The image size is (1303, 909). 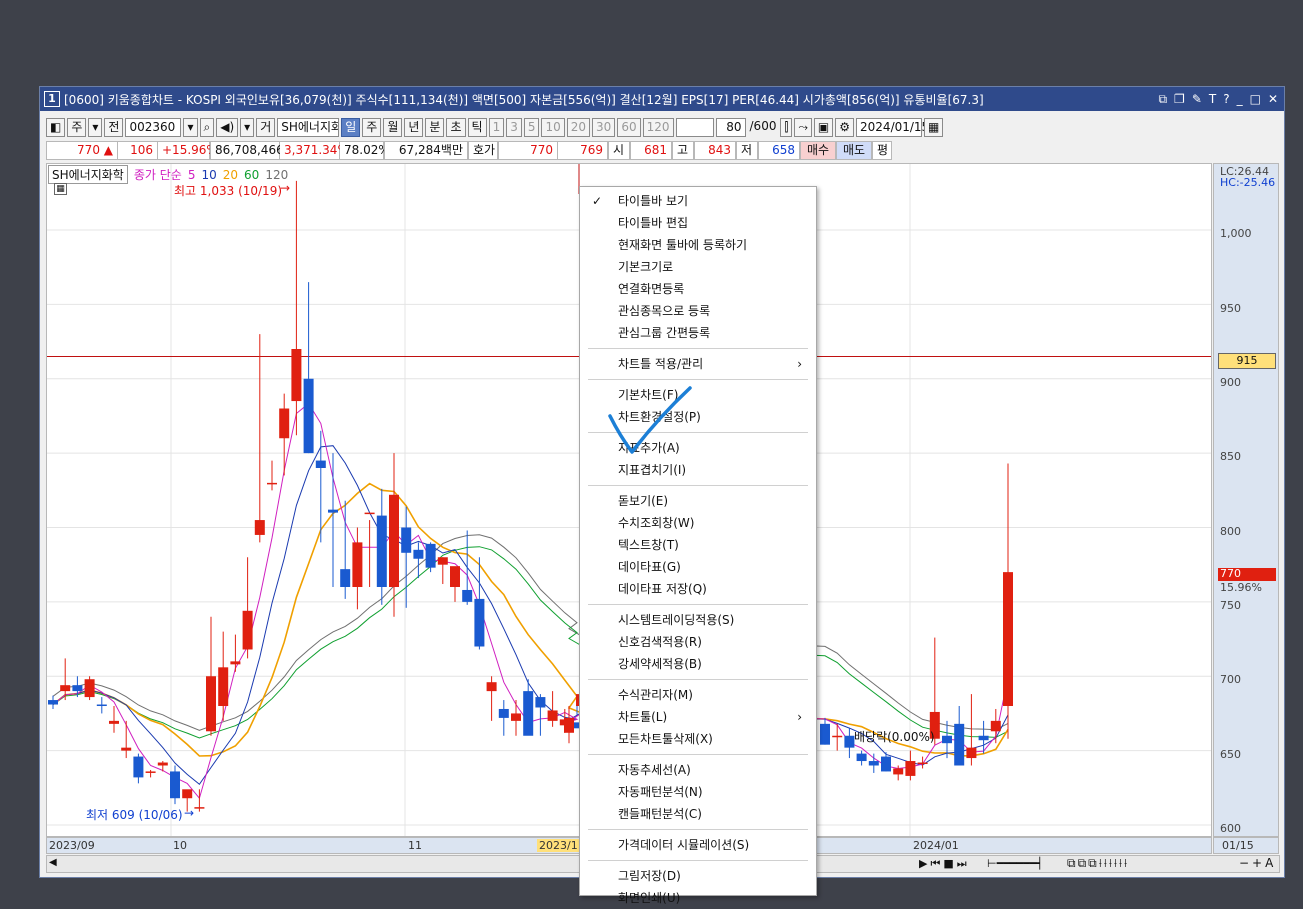 What do you see at coordinates (372, 127) in the screenshot?
I see `period-week: 주` at bounding box center [372, 127].